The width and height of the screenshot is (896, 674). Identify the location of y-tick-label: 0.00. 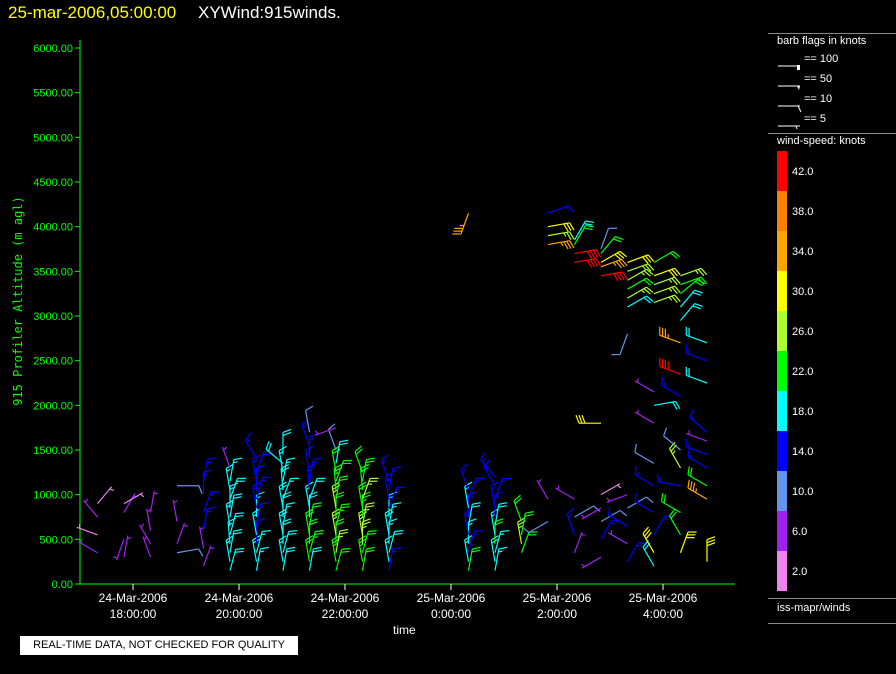
(62, 585).